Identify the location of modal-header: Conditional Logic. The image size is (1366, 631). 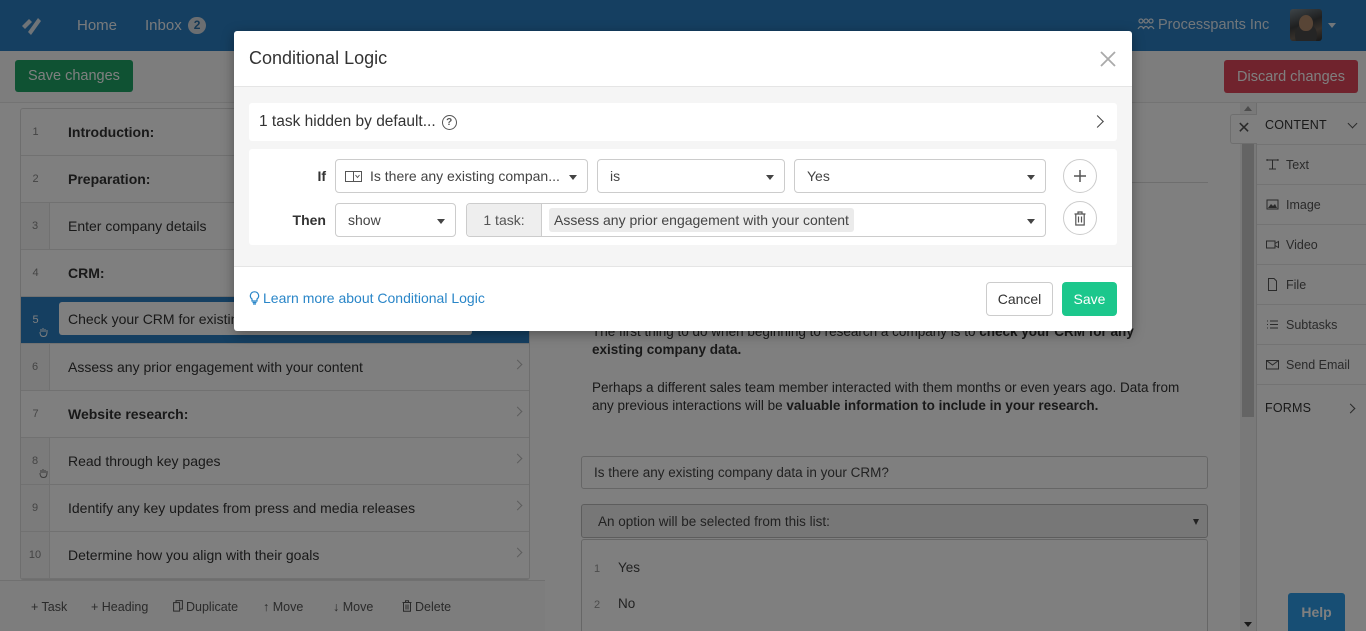
(683, 59).